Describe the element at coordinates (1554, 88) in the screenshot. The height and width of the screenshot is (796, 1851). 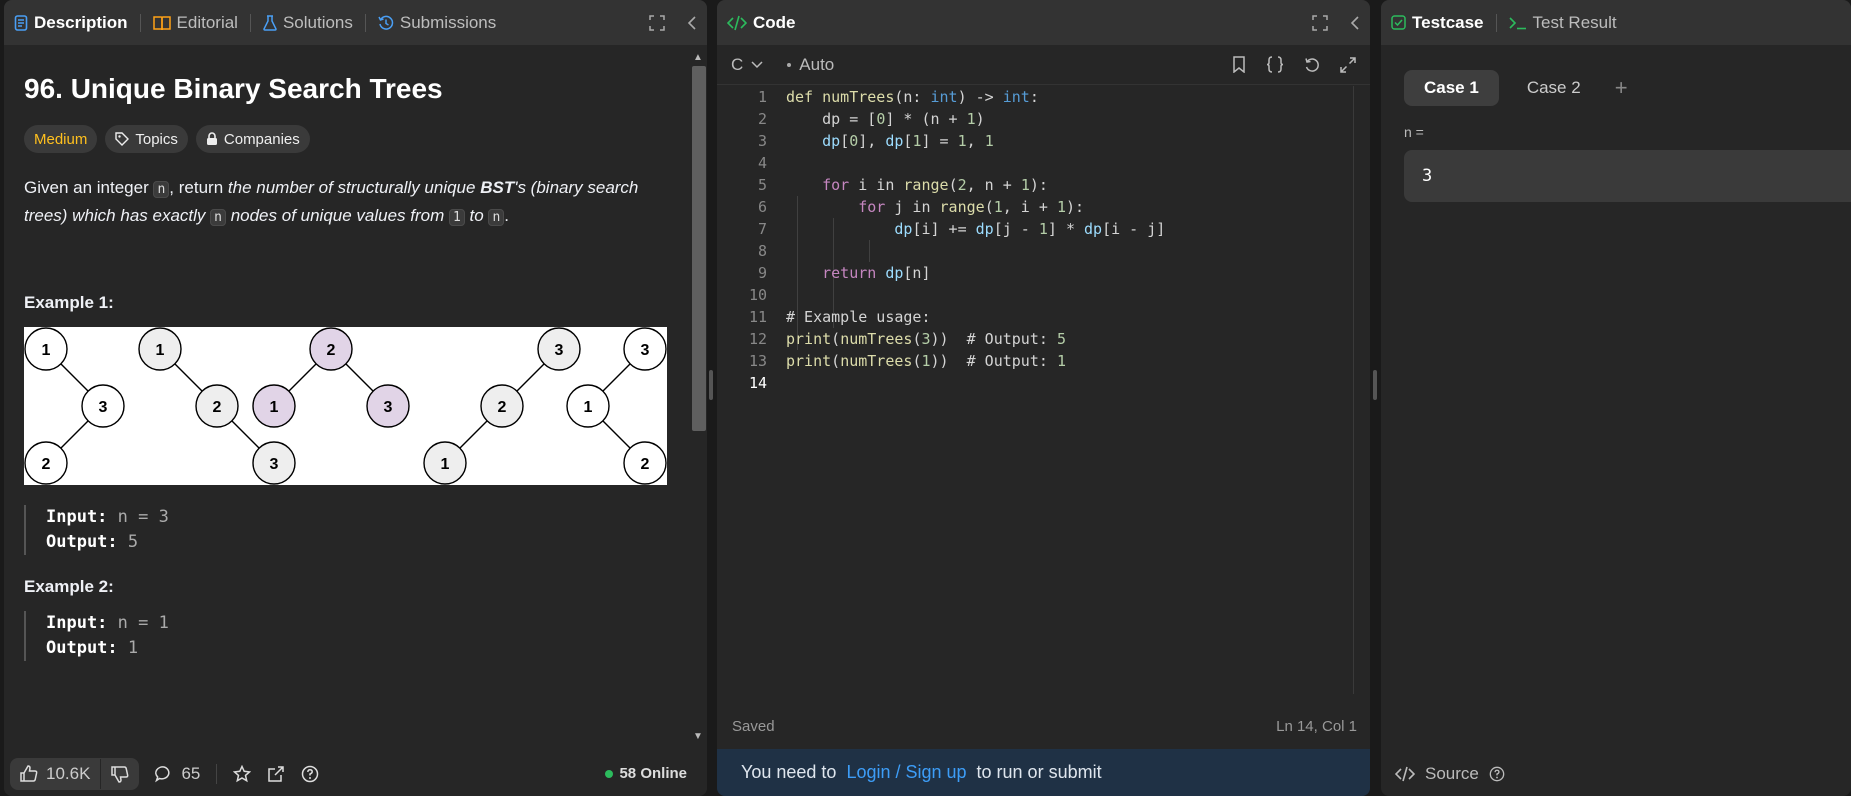
I see `case-2-tab: Case 2` at that location.